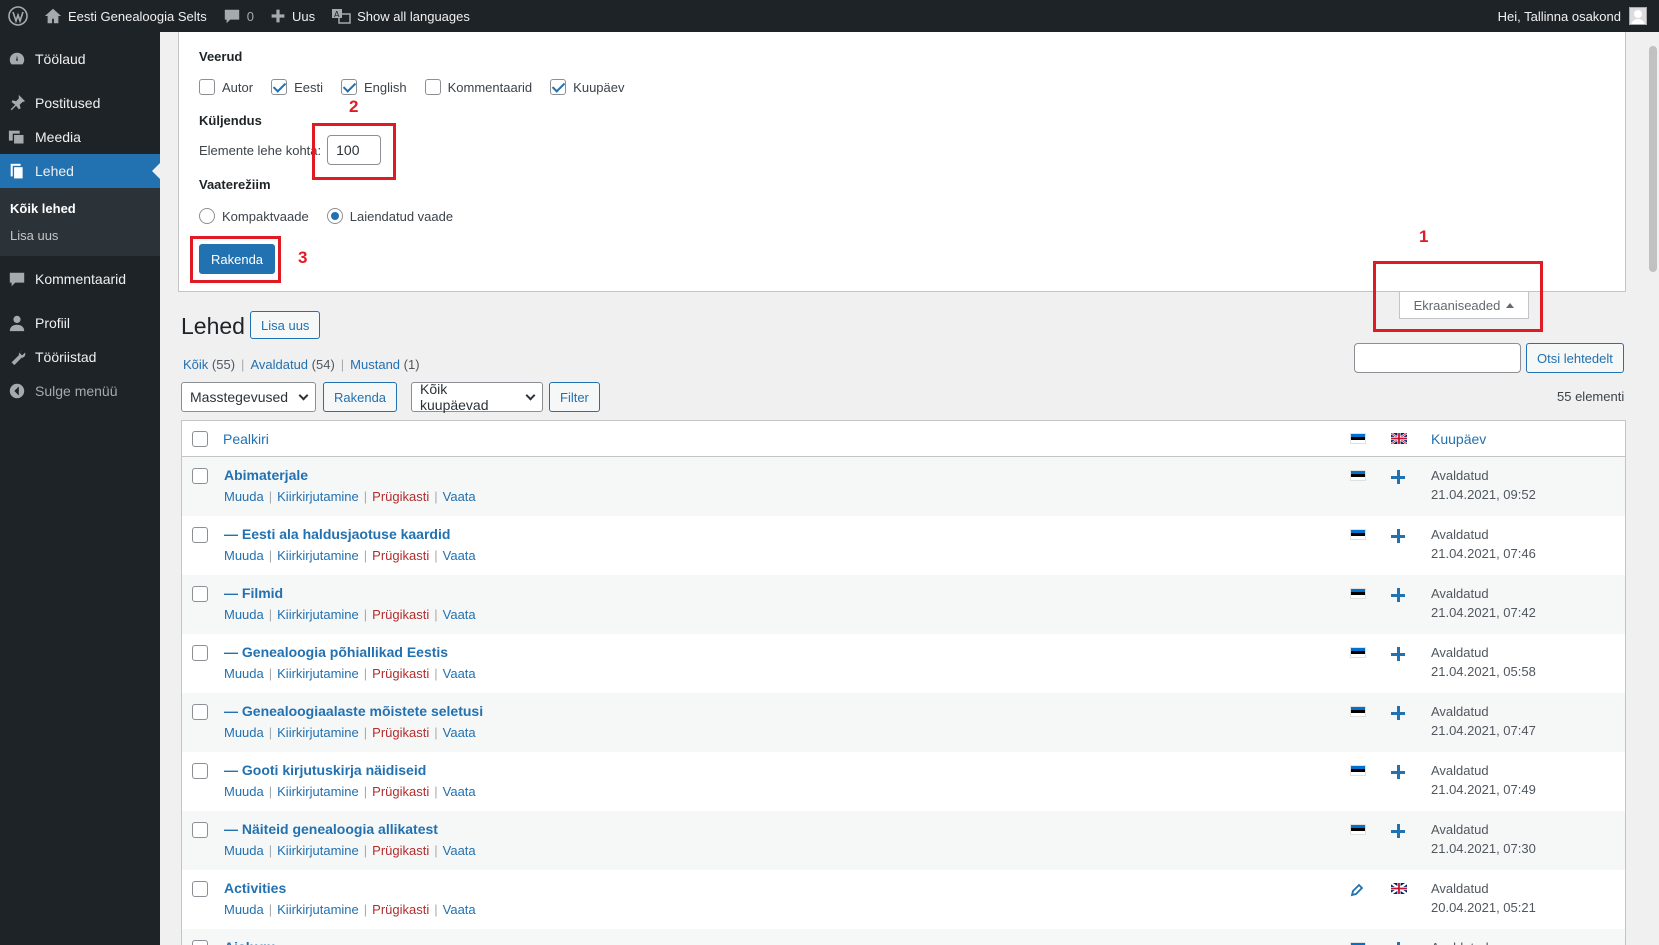 This screenshot has height=945, width=1659. What do you see at coordinates (209, 364) in the screenshot?
I see `view-all: Kõik (55)` at bounding box center [209, 364].